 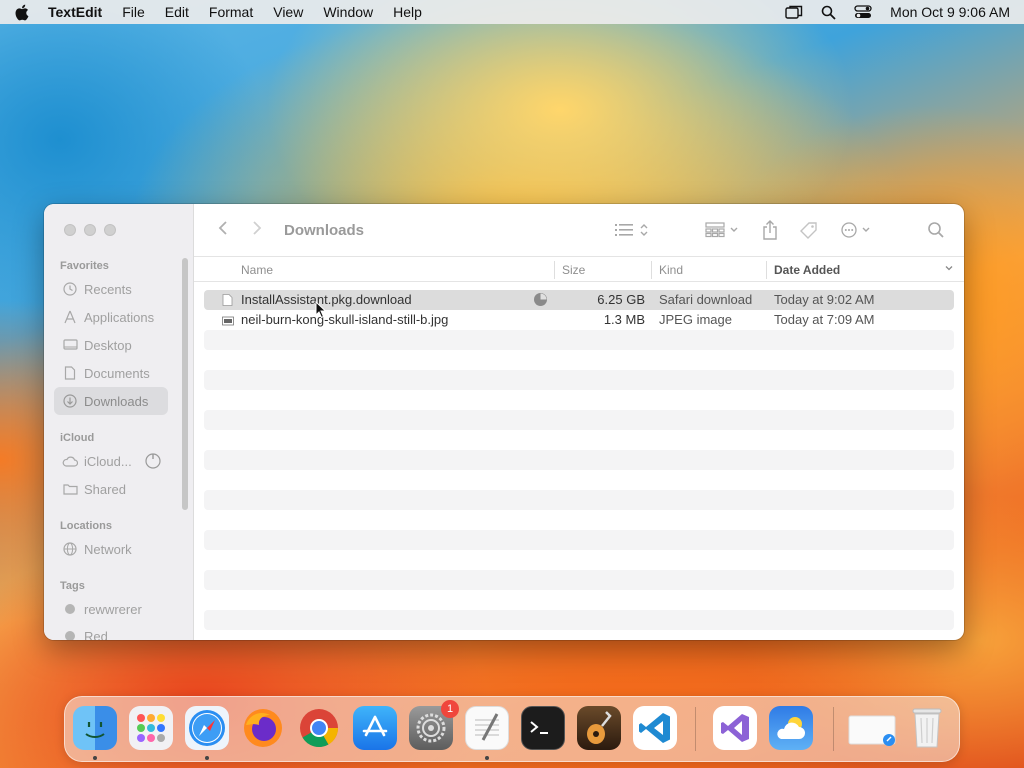 I want to click on firefox-app-icon, so click(x=263, y=728).